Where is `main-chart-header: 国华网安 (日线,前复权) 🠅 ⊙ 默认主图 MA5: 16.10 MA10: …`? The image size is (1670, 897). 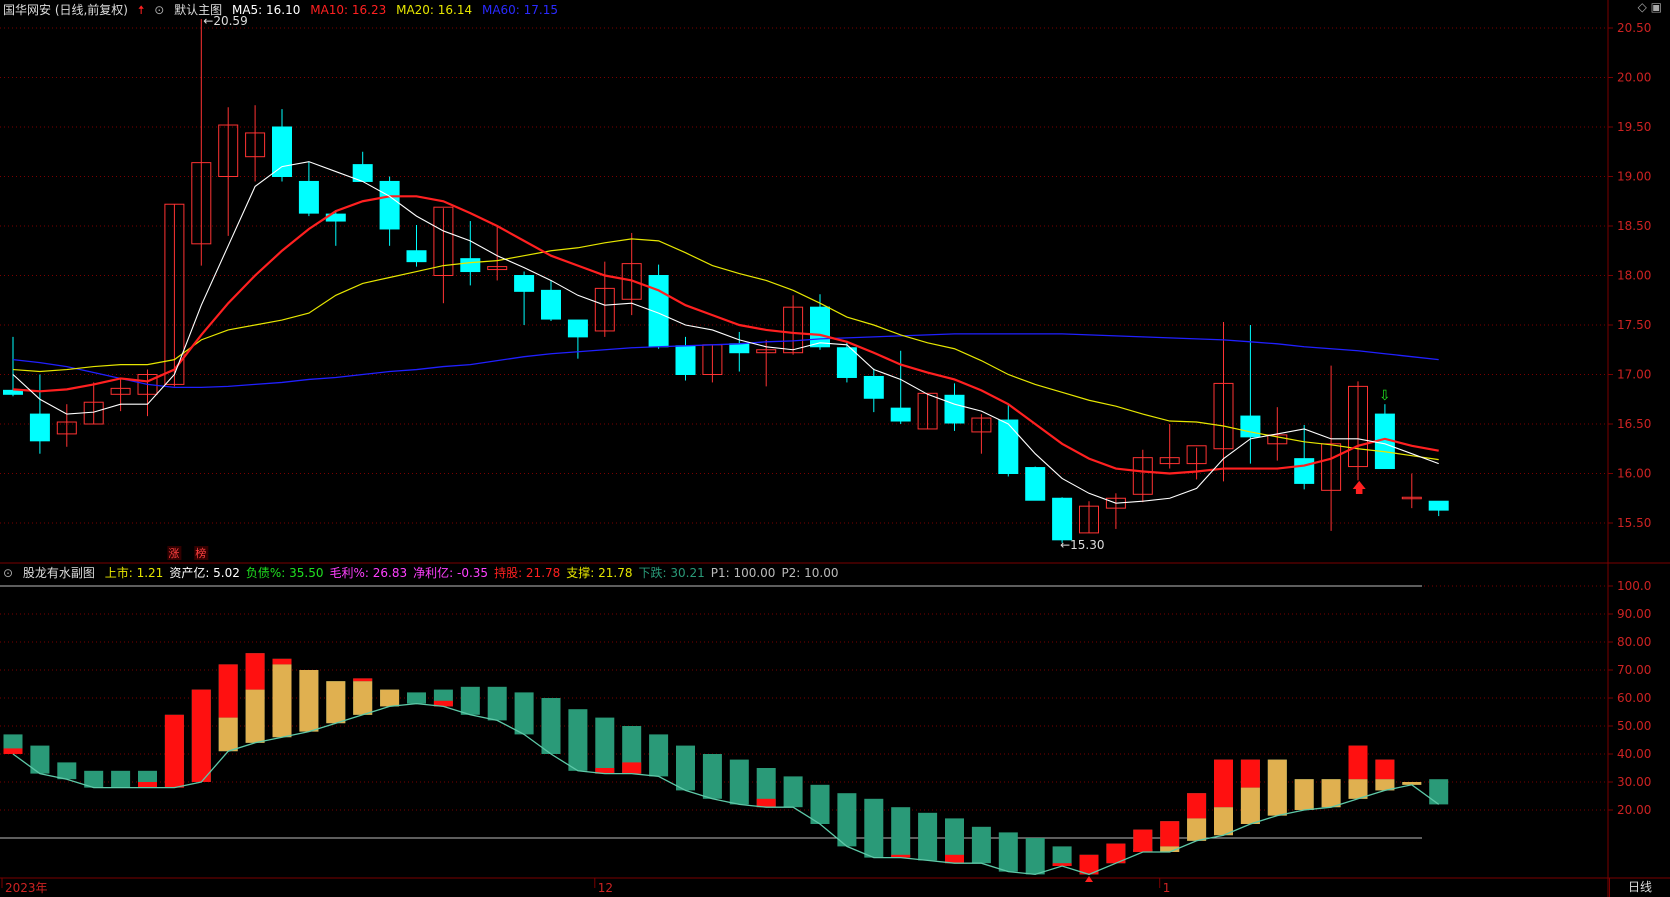 main-chart-header: 国华网安 (日线,前复权) 🠅 ⊙ 默认主图 MA5: 16.10 MA10: … is located at coordinates (282, 10).